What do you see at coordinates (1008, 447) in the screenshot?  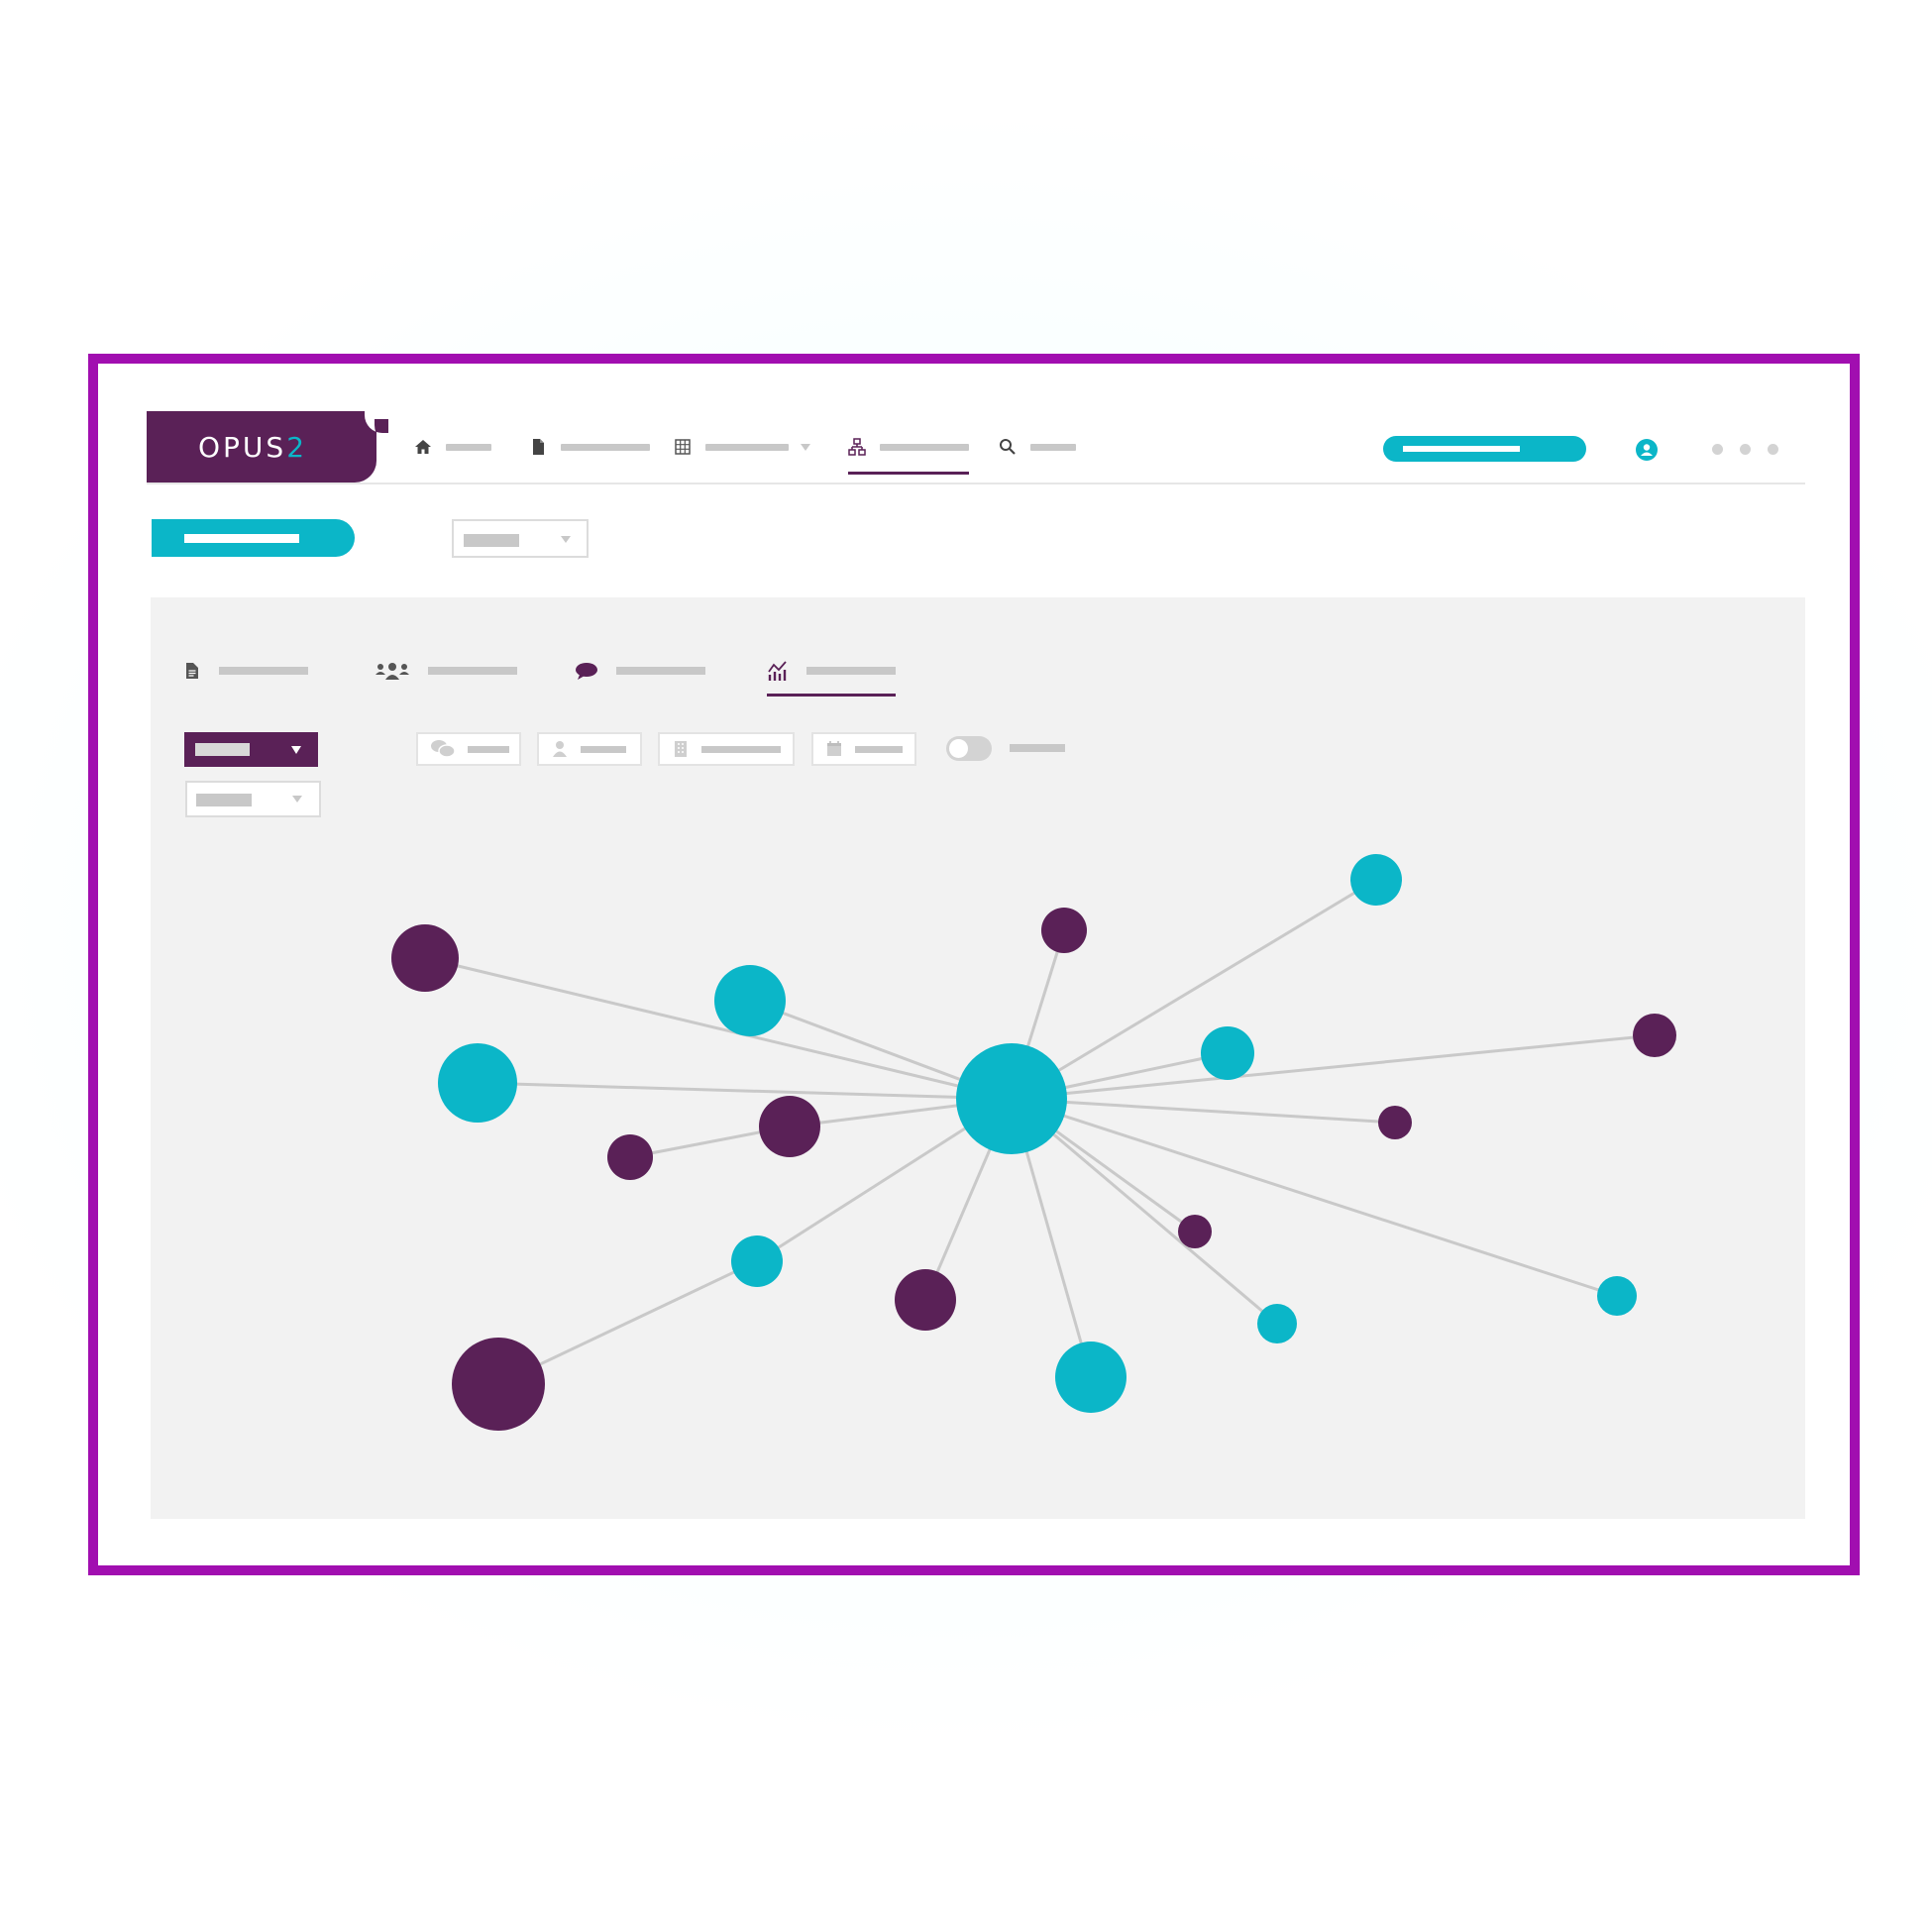 I see `search-icon` at bounding box center [1008, 447].